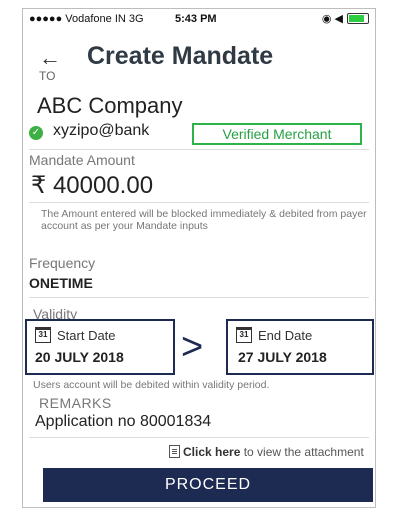 The image size is (400, 514). Describe the element at coordinates (212, 452) in the screenshot. I see `click-here-text: Click here` at that location.